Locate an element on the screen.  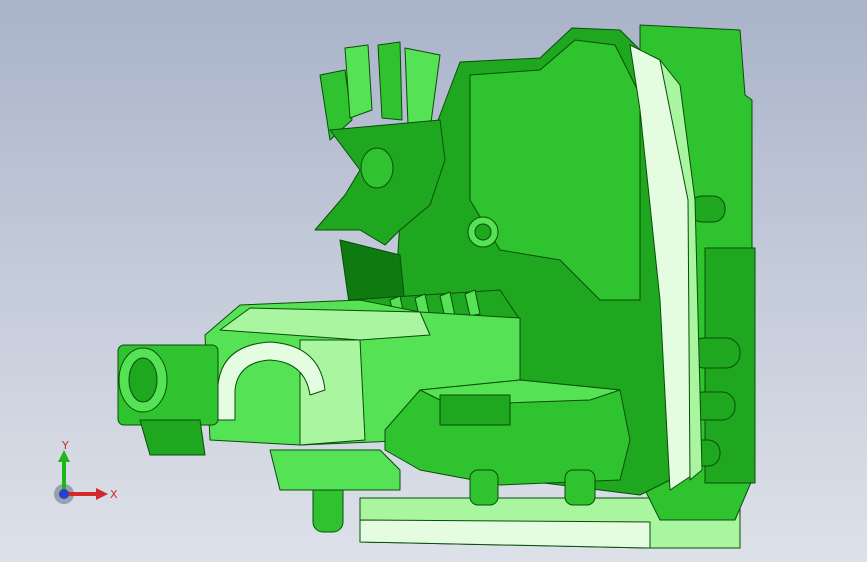
clip-eye is located at coordinates (377, 168).